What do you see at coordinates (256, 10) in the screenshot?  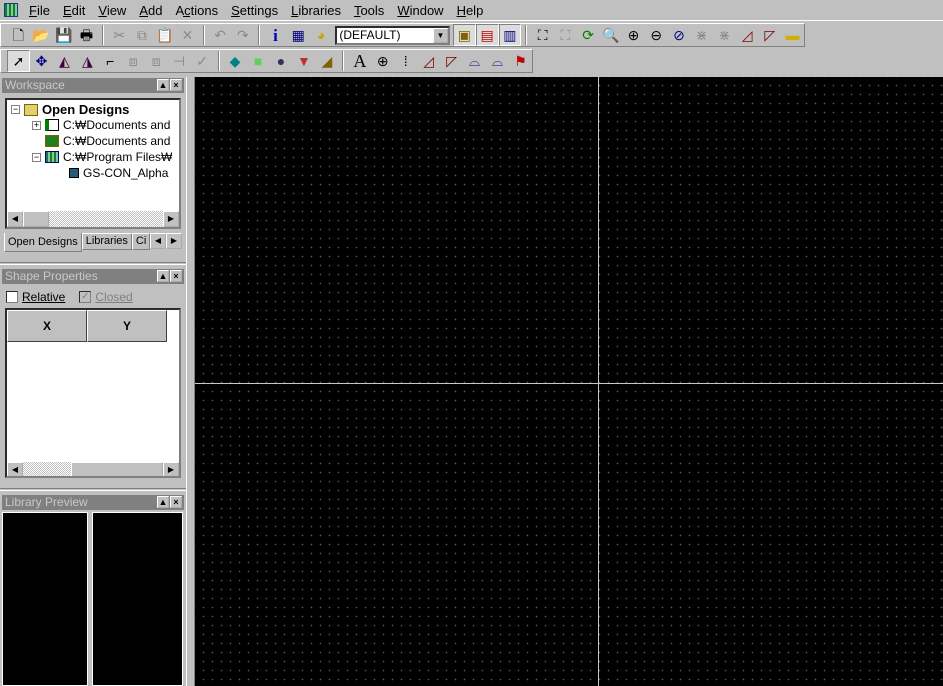 I see `menu-settings: Settings` at bounding box center [256, 10].